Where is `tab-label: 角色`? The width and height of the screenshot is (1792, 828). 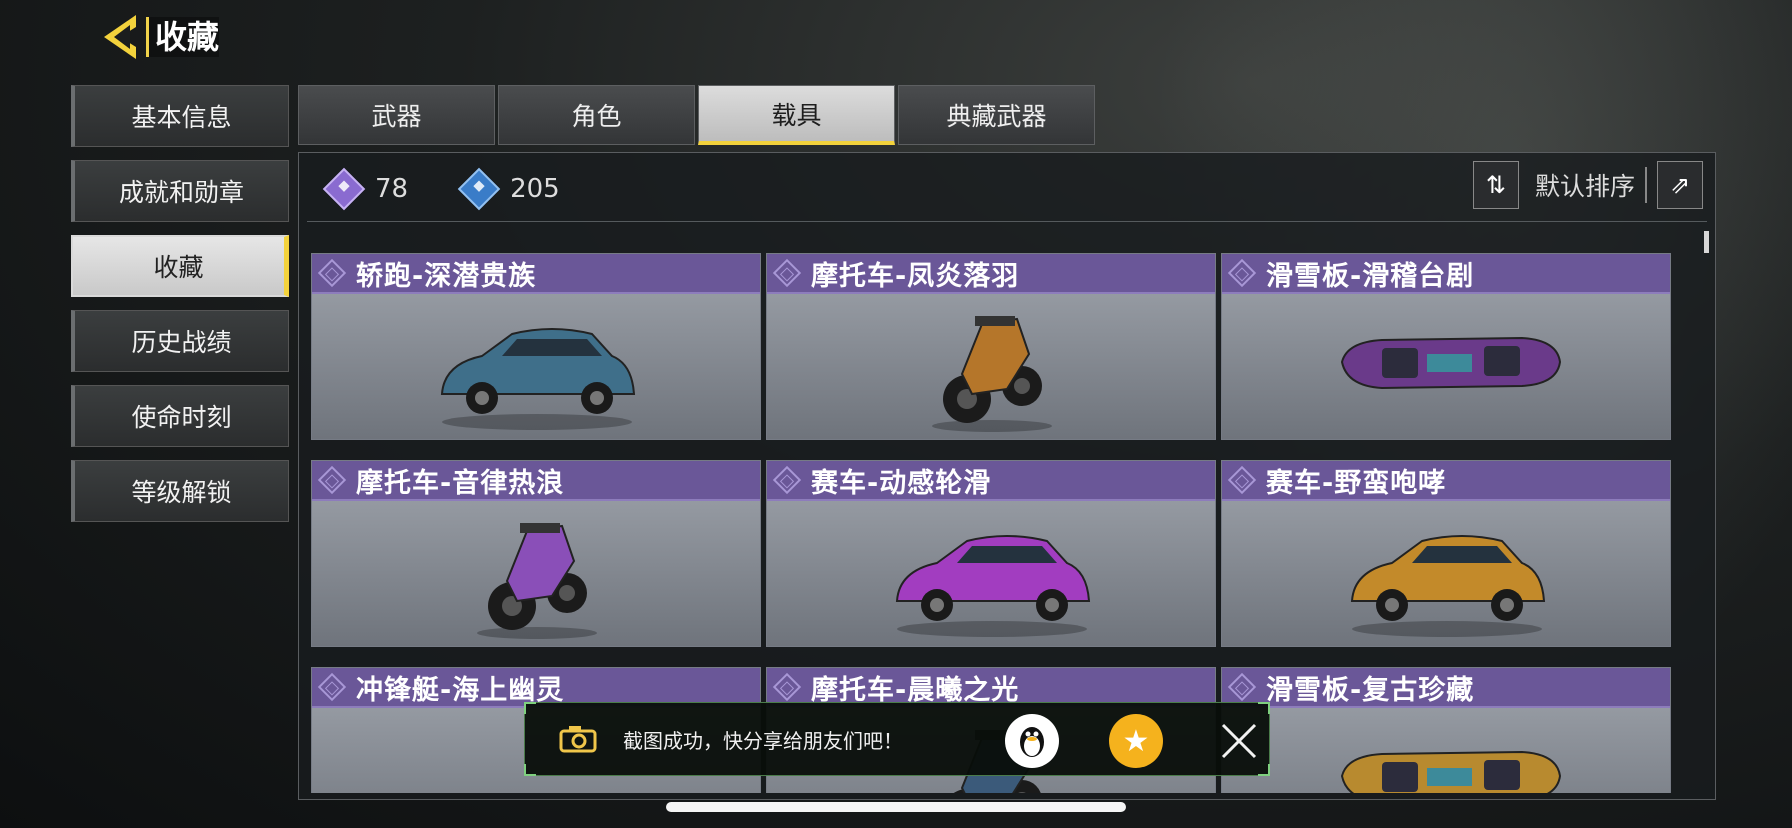 tab-label: 角色 is located at coordinates (596, 116).